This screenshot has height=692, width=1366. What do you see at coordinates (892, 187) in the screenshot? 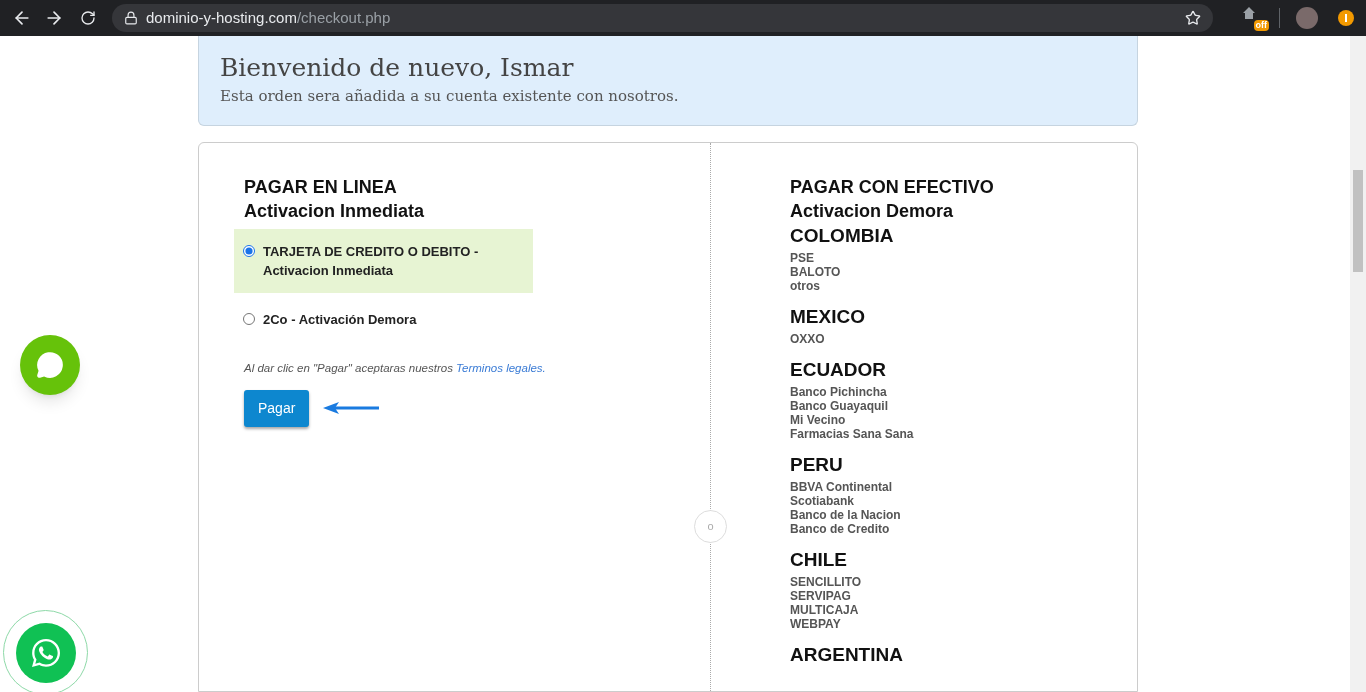
I see `section-title: PAGAR CON EFECTIVO` at bounding box center [892, 187].